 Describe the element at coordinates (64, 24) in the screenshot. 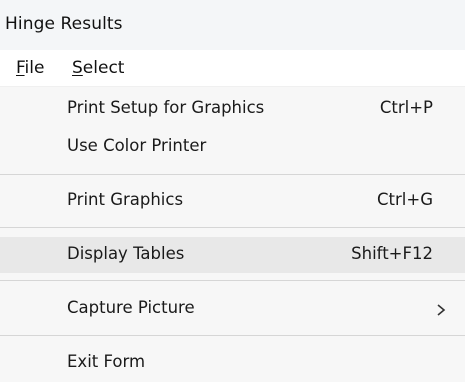

I see `window-title: Hinge Results` at that location.